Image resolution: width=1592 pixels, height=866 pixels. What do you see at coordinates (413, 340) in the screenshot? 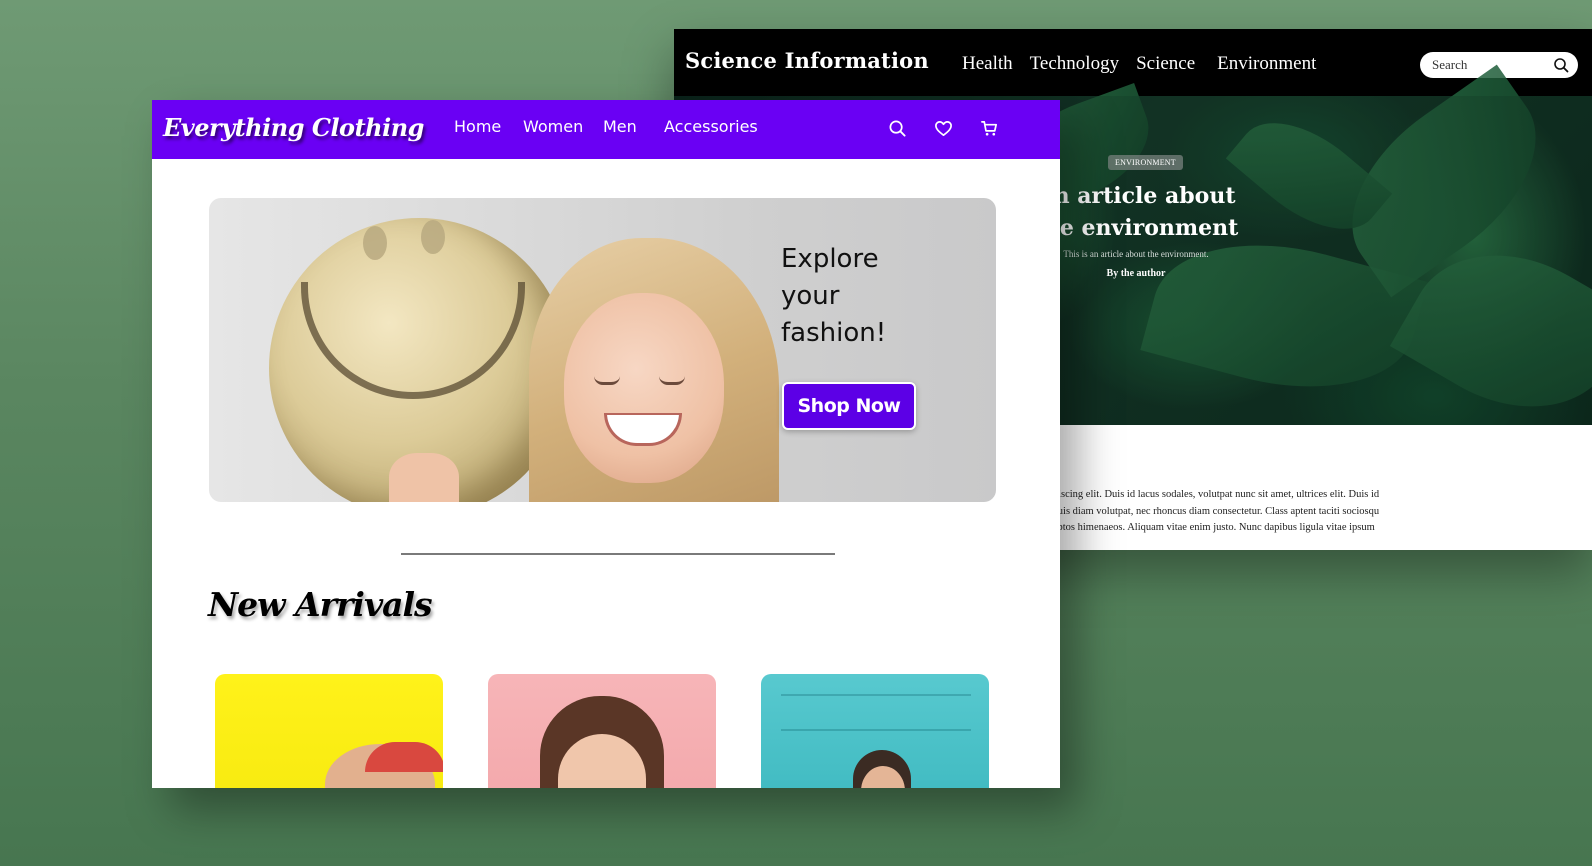
I see `balloon-mouth` at bounding box center [413, 340].